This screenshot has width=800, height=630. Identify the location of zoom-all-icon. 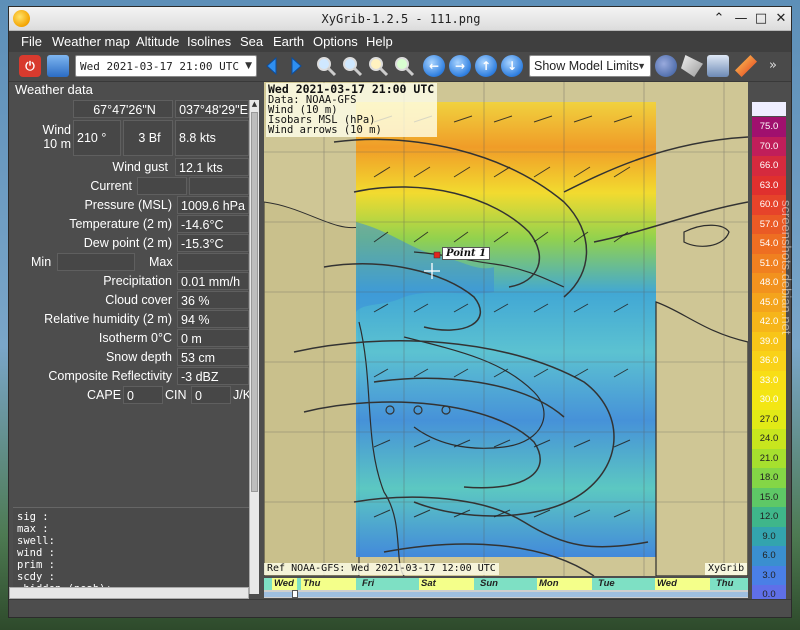
(404, 66).